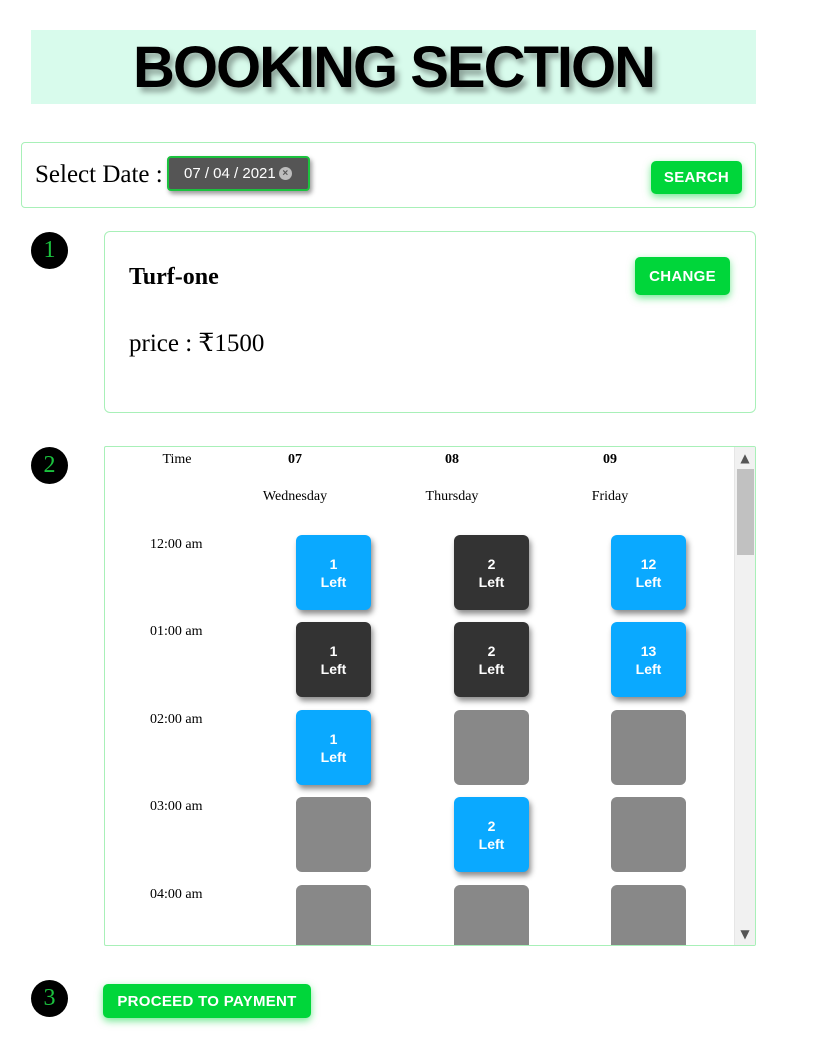 The width and height of the screenshot is (825, 1038). Describe the element at coordinates (176, 631) in the screenshot. I see `time-label: 01:00 am` at that location.